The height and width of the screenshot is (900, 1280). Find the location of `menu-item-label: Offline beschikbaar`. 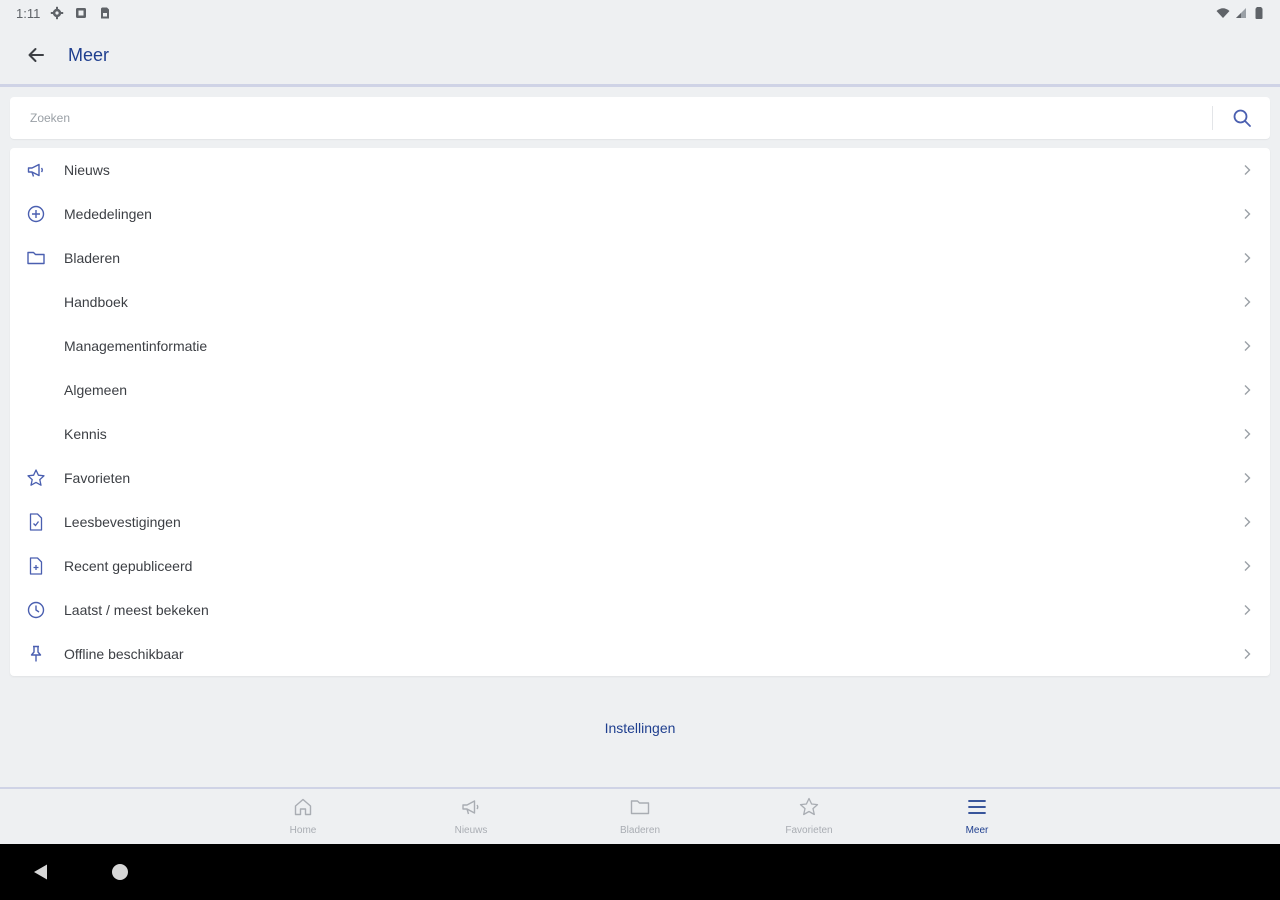

menu-item-label: Offline beschikbaar is located at coordinates (124, 654).